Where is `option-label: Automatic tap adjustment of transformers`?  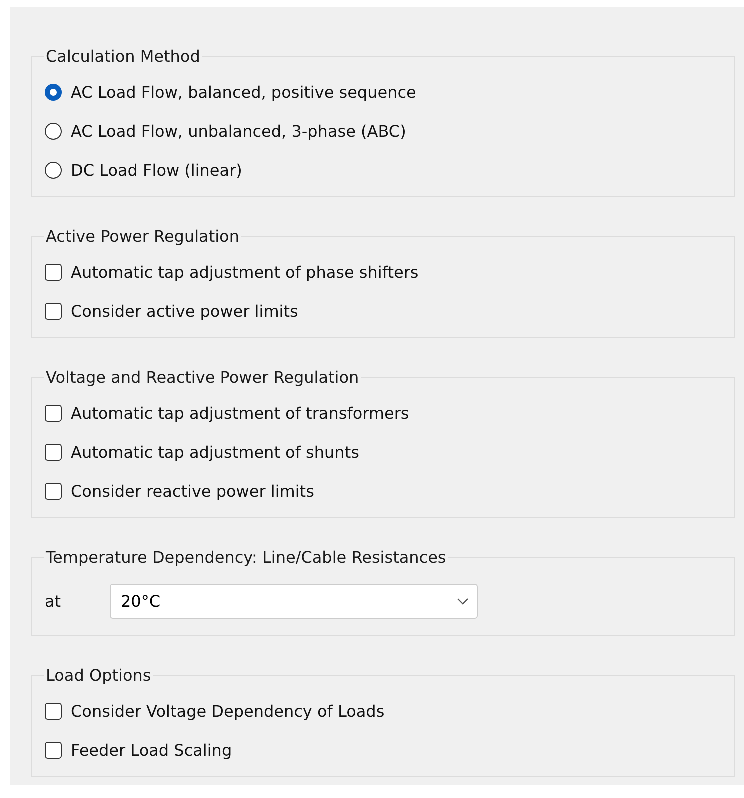 option-label: Automatic tap adjustment of transformers is located at coordinates (240, 413).